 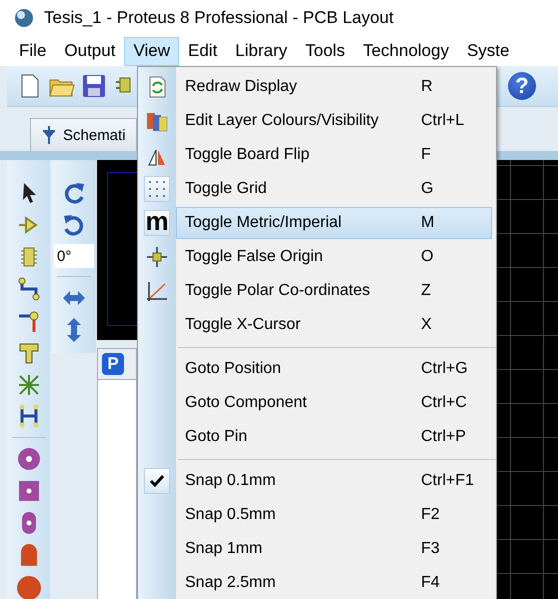 What do you see at coordinates (317, 549) in the screenshot?
I see `menu-item: Snap 1mm F3` at bounding box center [317, 549].